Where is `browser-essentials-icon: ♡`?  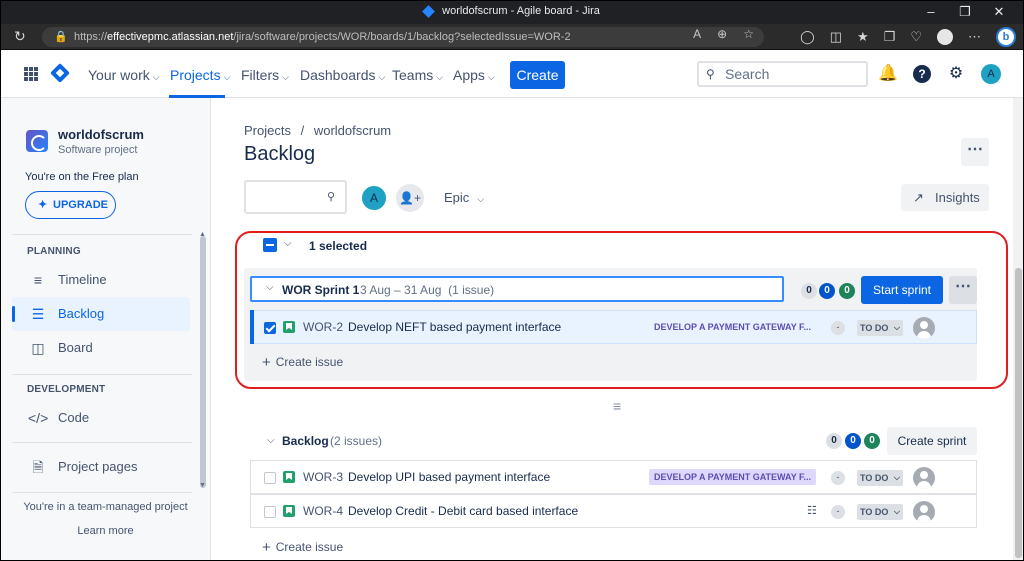 browser-essentials-icon: ♡ is located at coordinates (916, 37).